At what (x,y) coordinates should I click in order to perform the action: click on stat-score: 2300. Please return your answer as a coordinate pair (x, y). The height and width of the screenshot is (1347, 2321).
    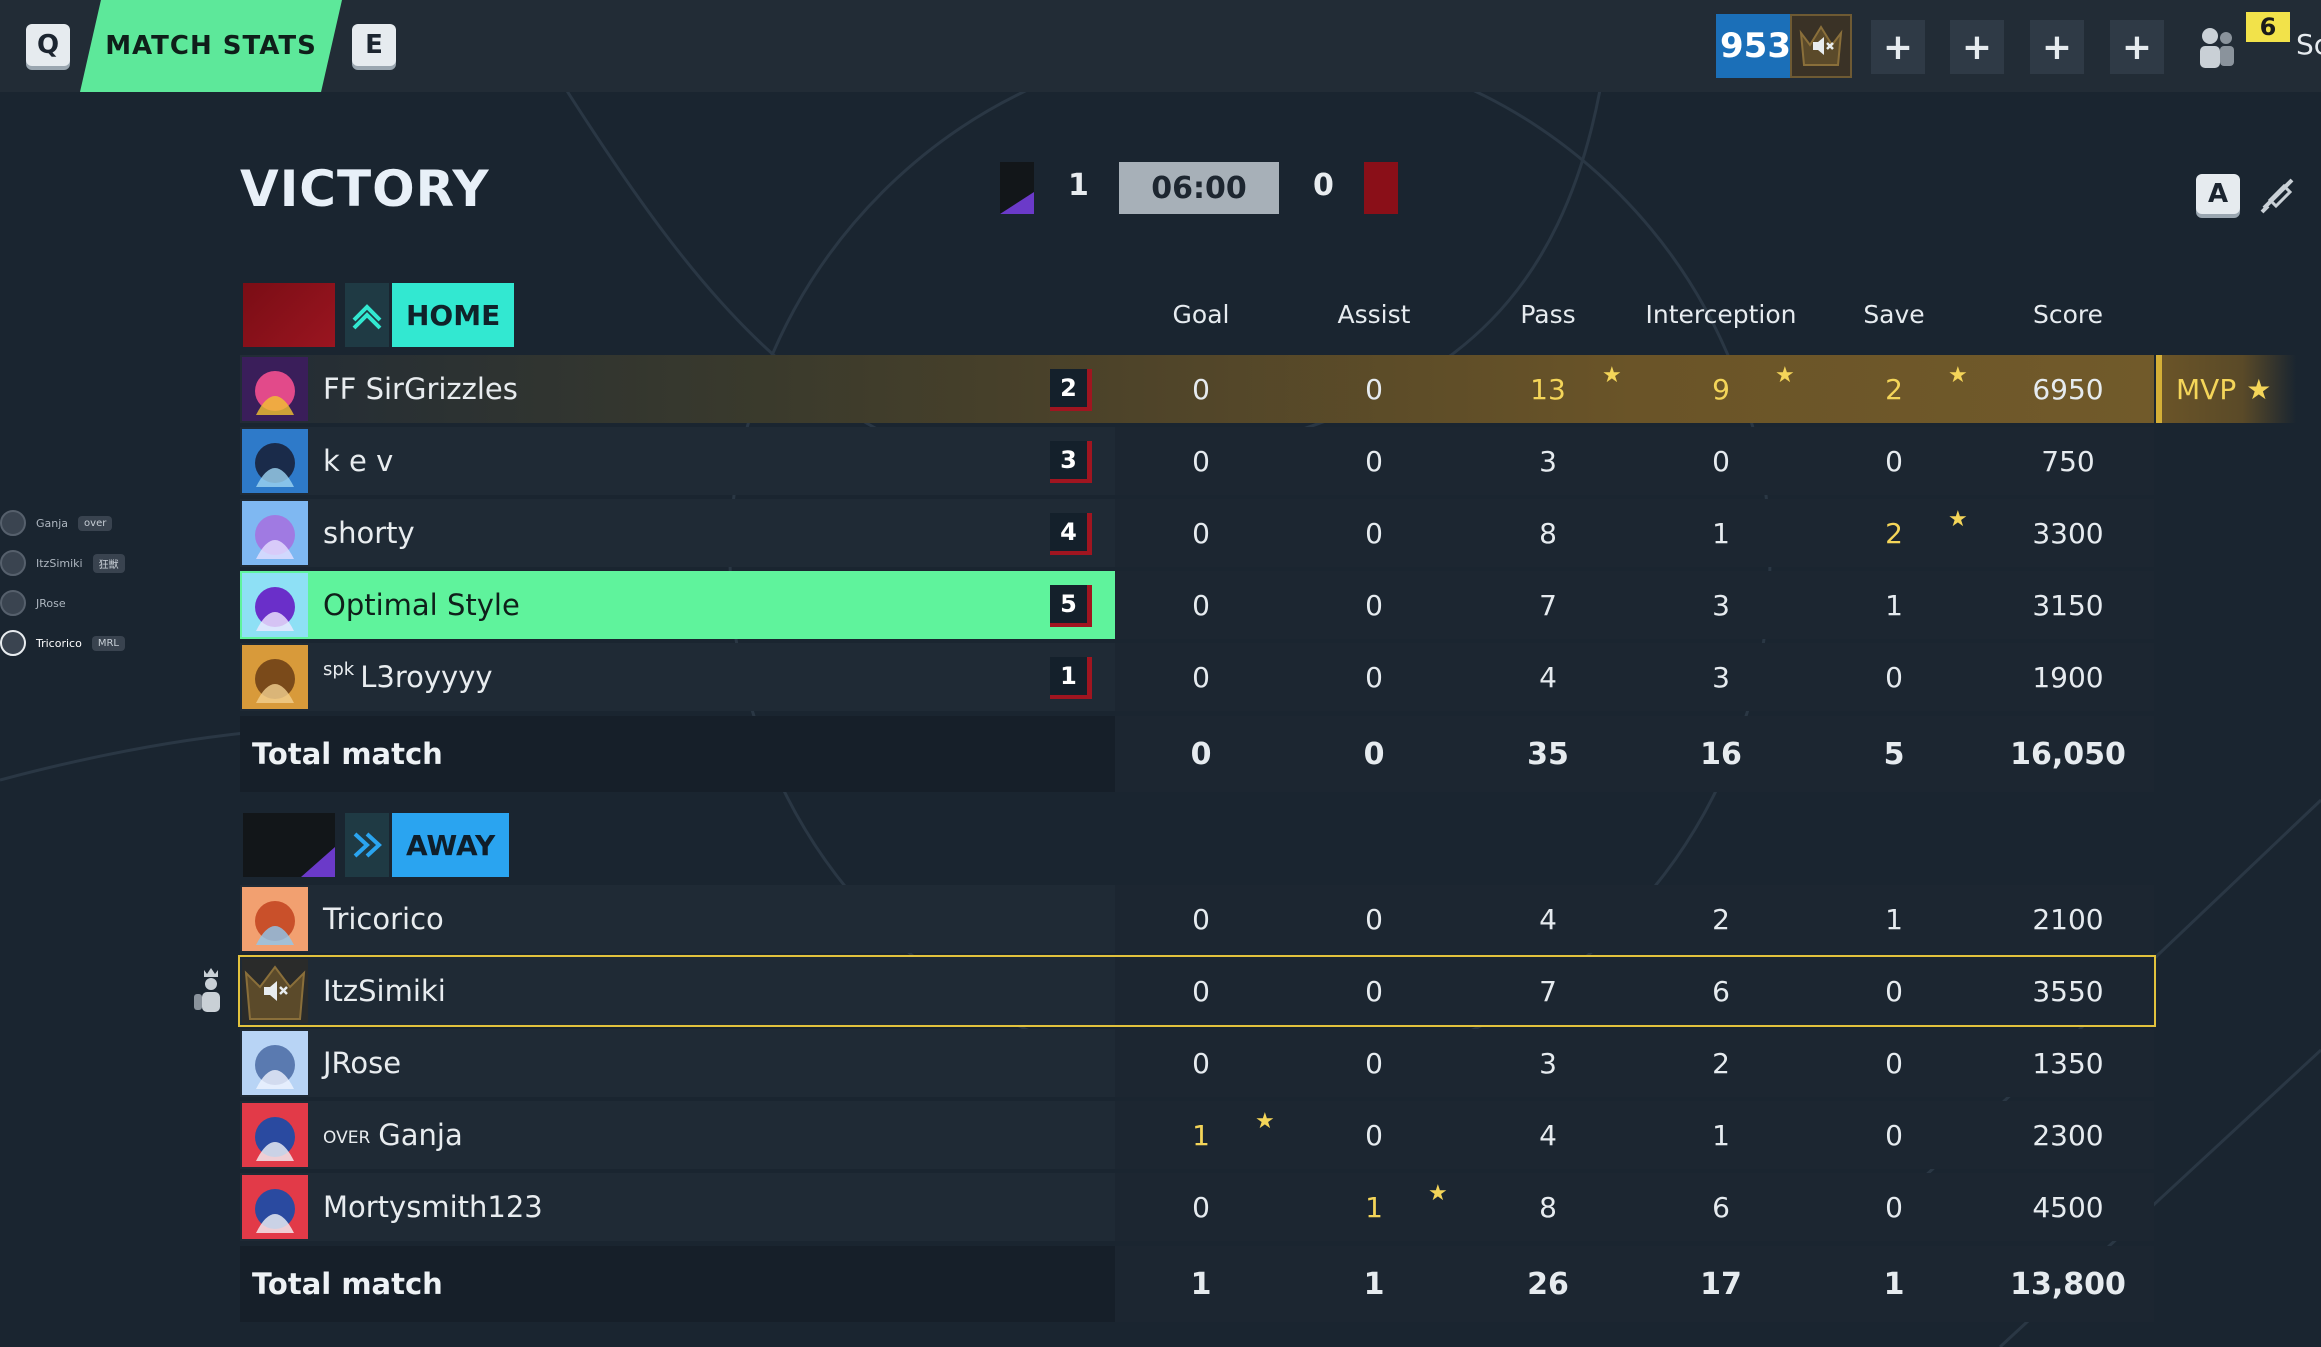
    Looking at the image, I should click on (2068, 1135).